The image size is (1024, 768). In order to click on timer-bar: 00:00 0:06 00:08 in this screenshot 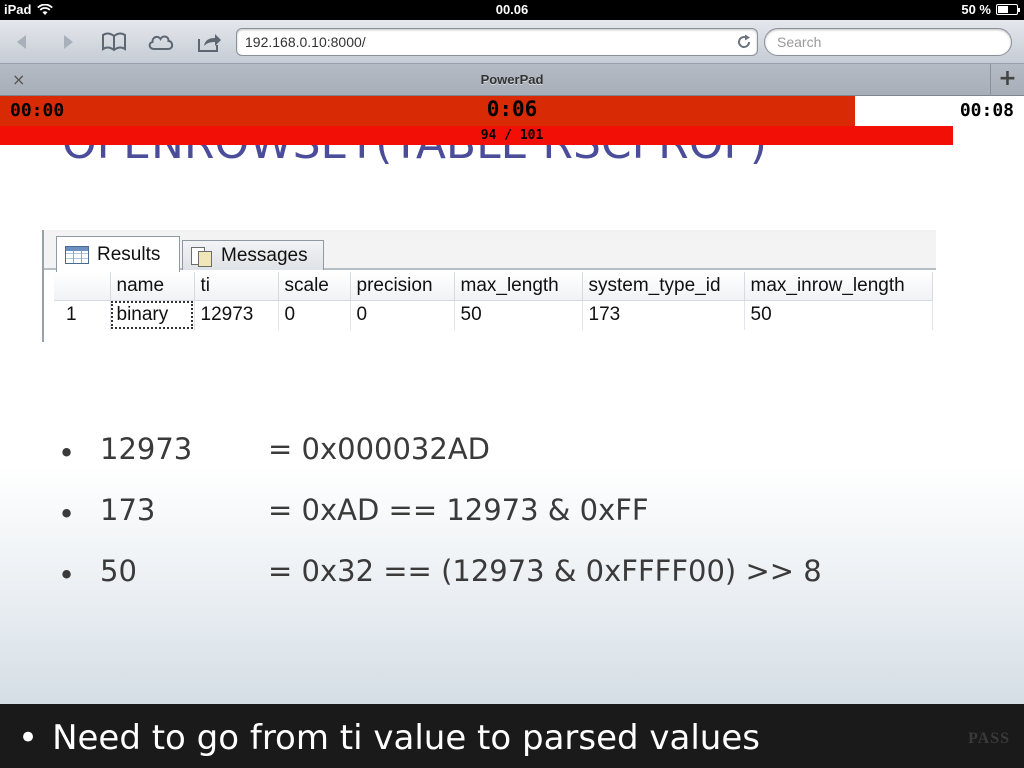, I will do `click(512, 111)`.